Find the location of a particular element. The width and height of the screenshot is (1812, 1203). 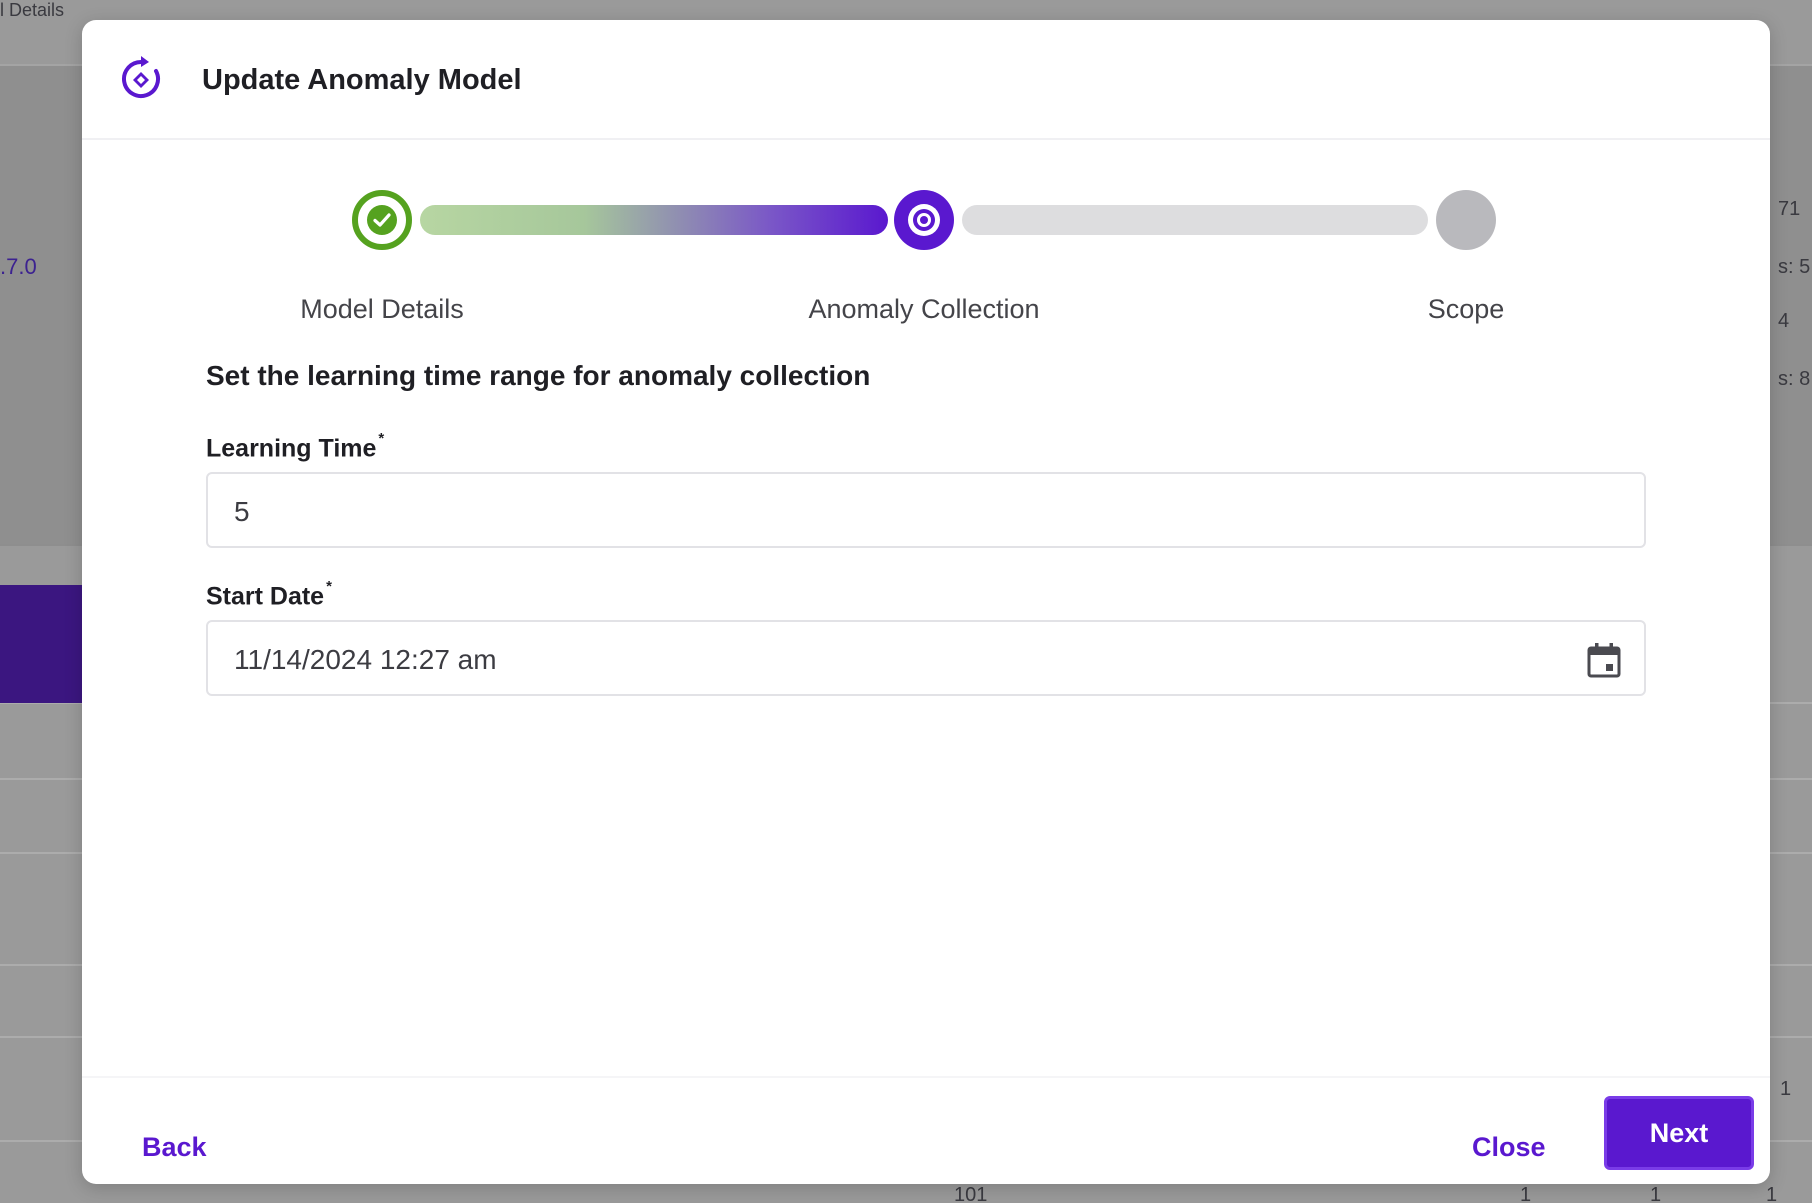

background-right-text: s: 8 is located at coordinates (1794, 379).